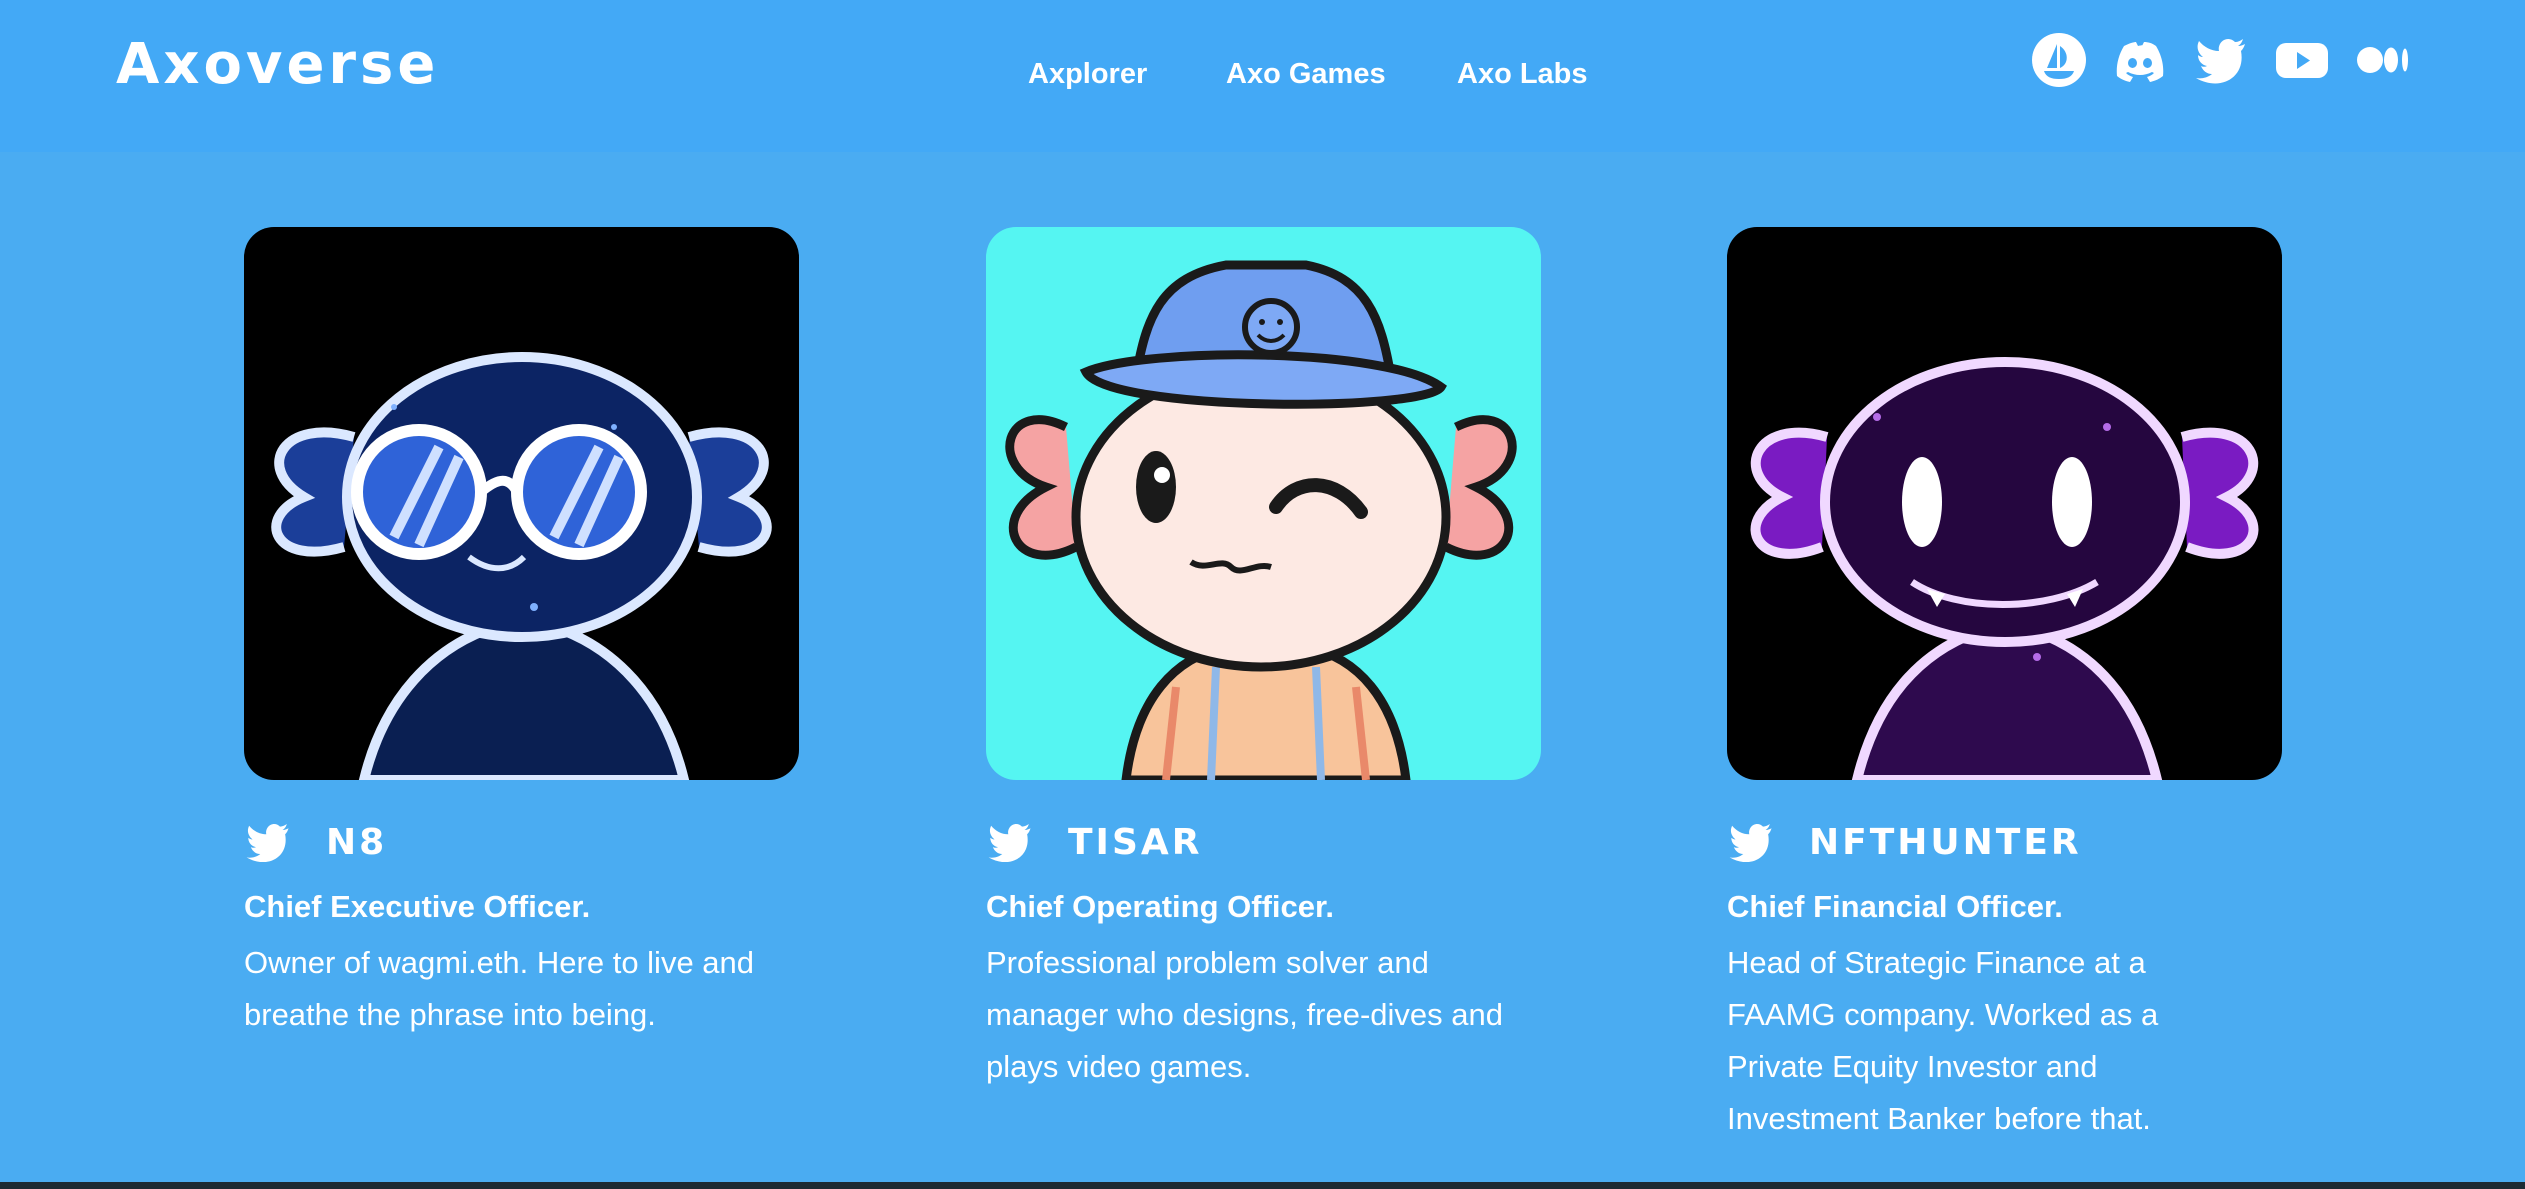 The width and height of the screenshot is (2525, 1189). What do you see at coordinates (417, 906) in the screenshot?
I see `team-member-role: Chief Executive Officer.` at bounding box center [417, 906].